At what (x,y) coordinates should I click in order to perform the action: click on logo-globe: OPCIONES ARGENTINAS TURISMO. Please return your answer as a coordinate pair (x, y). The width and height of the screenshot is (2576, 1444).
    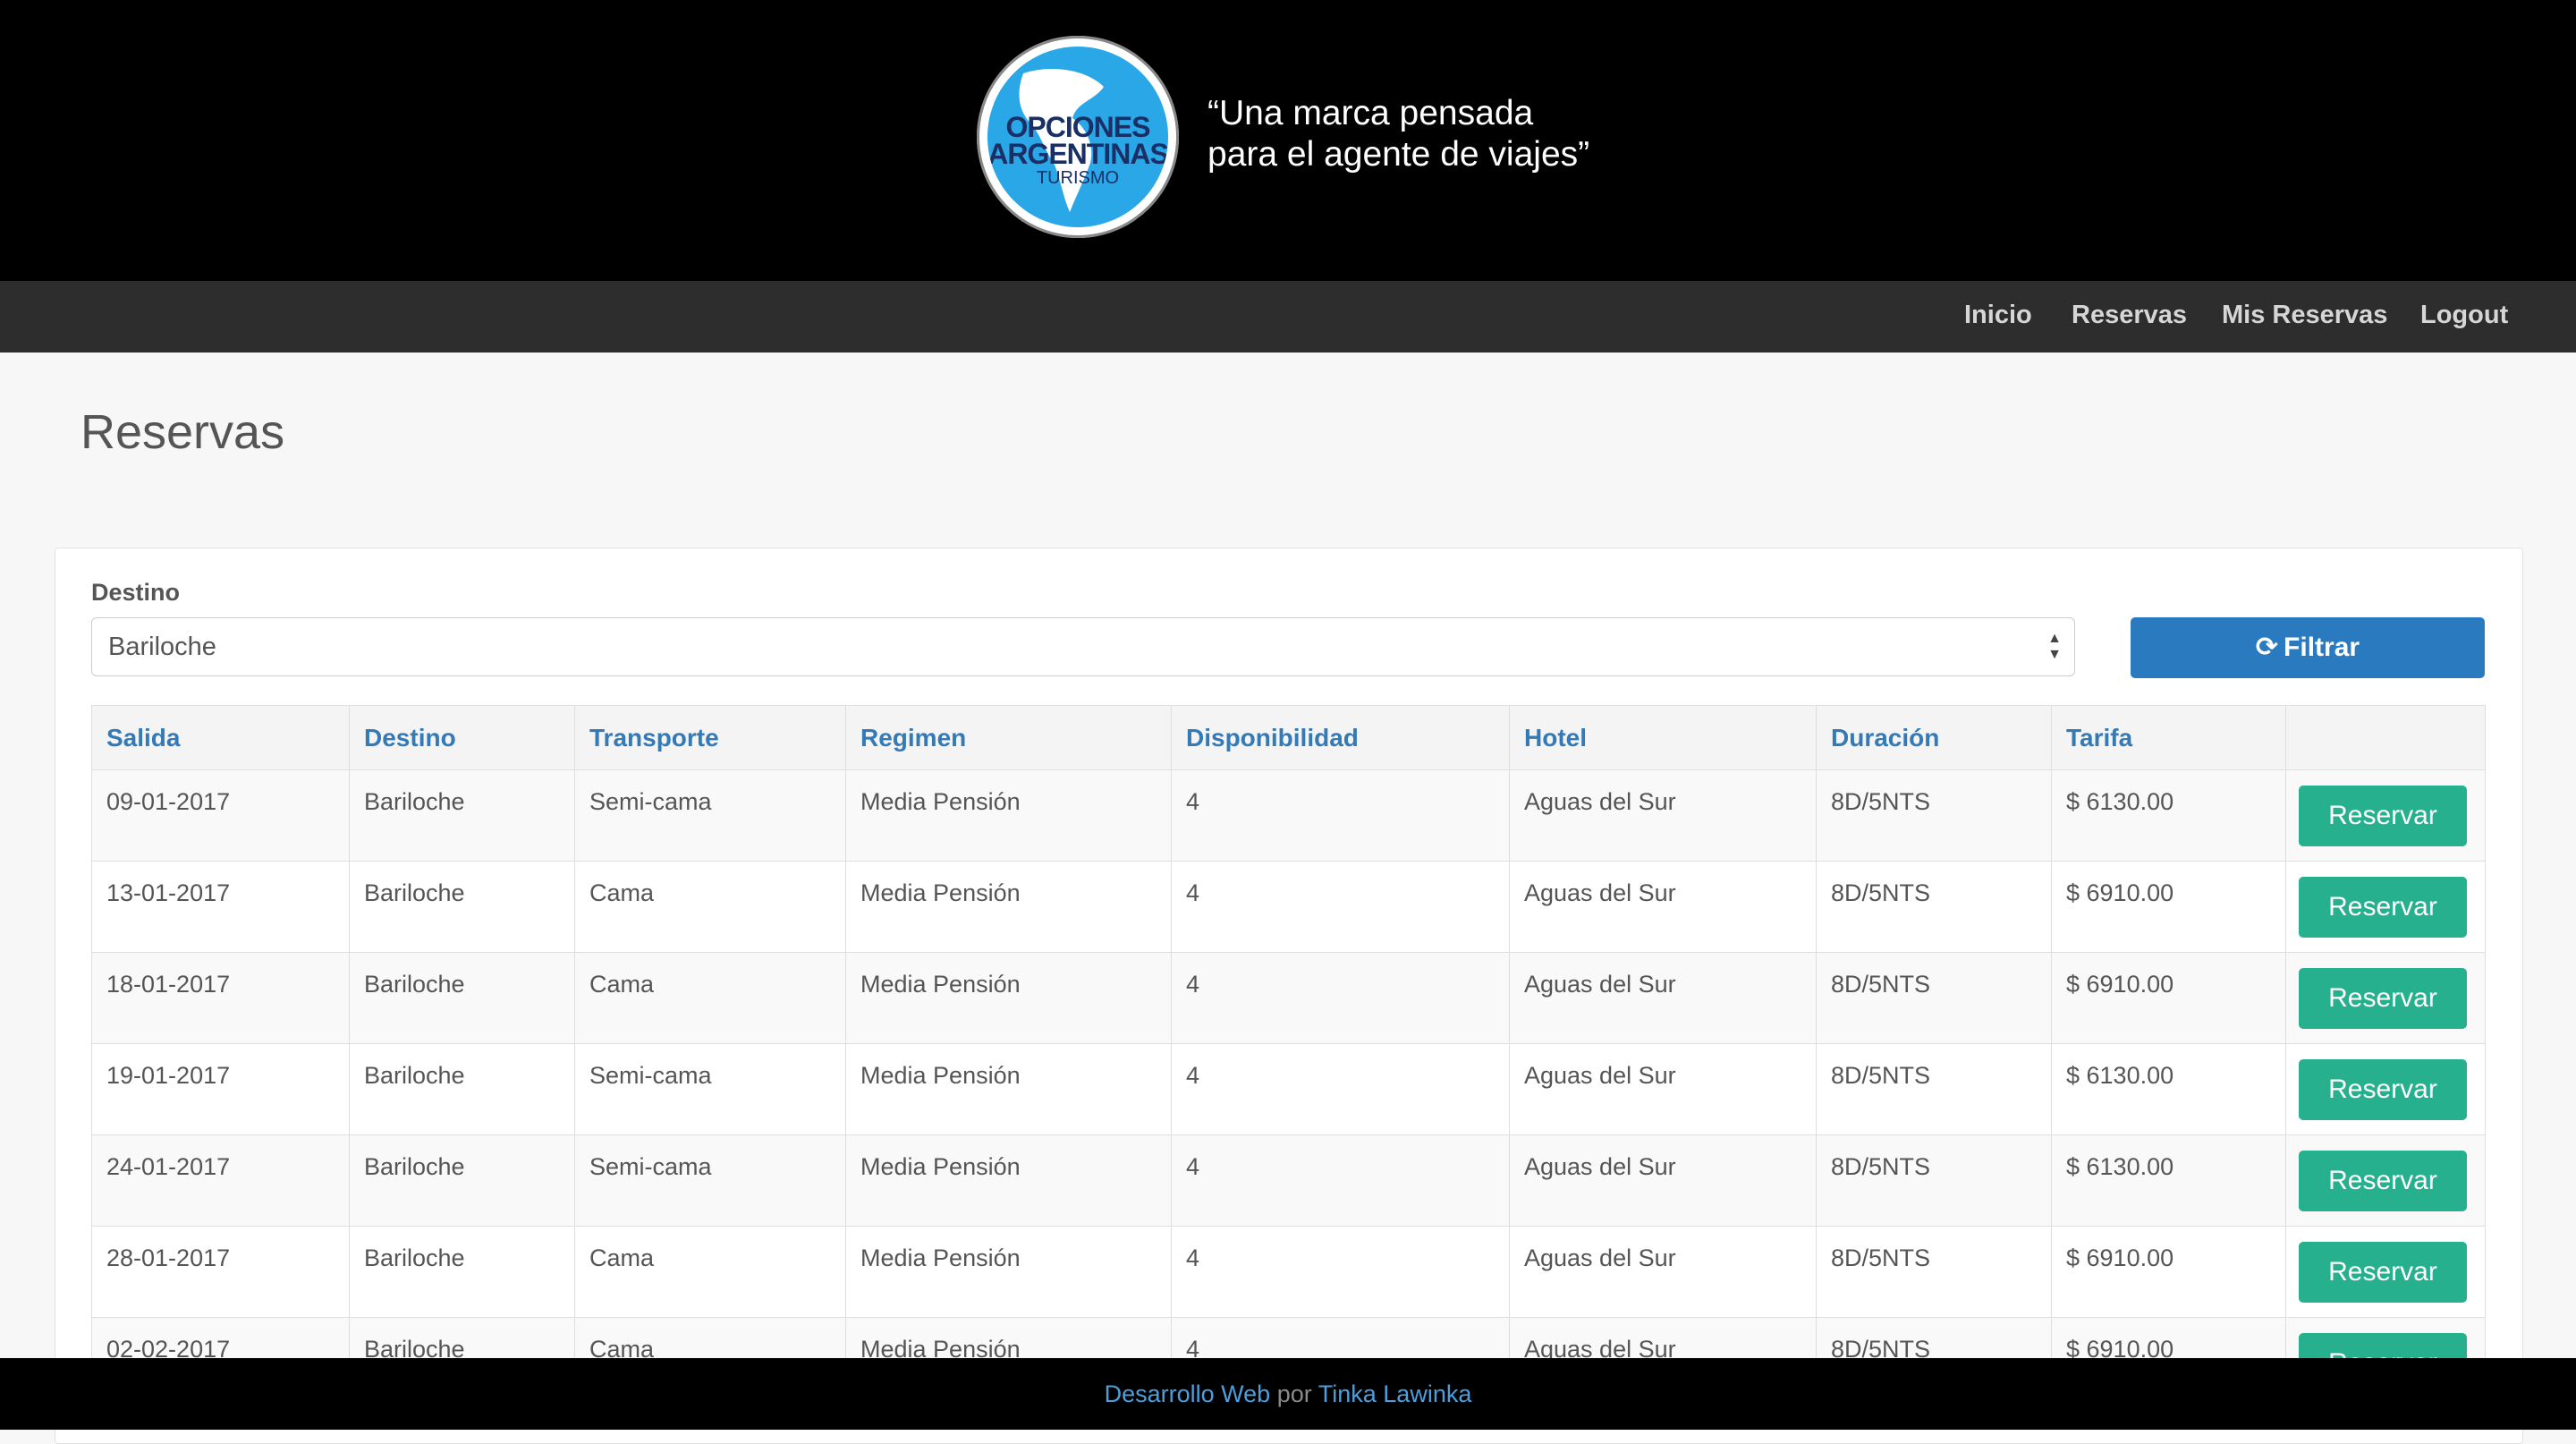
    Looking at the image, I should click on (1077, 137).